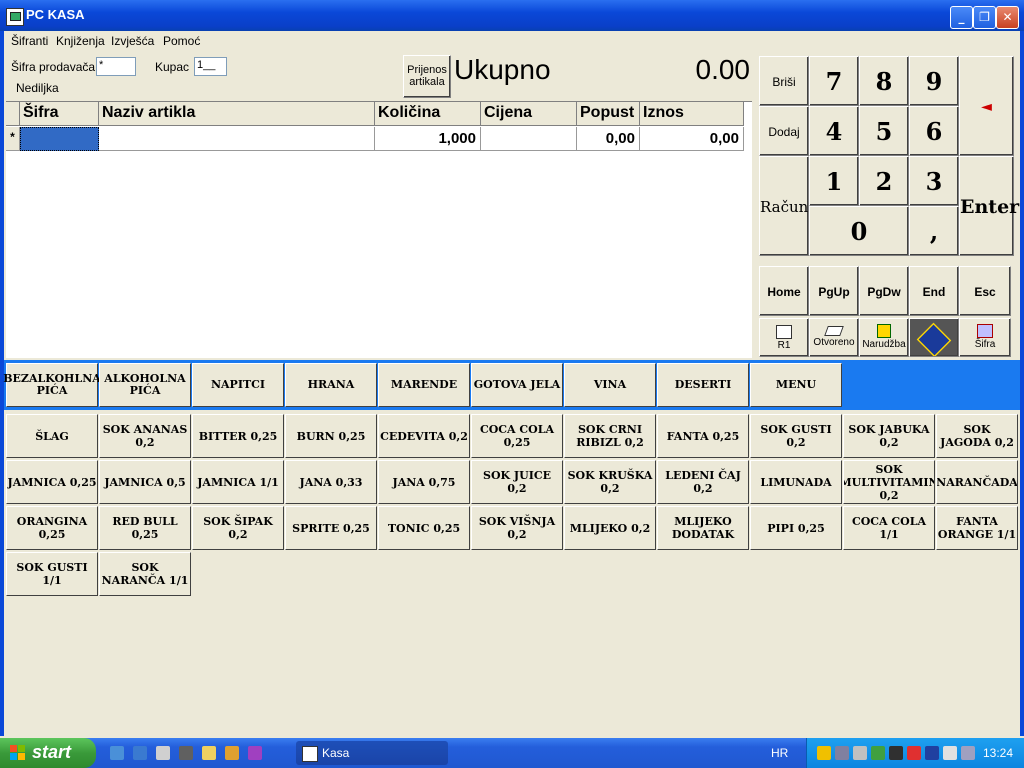  I want to click on category-bezalkoholna: BEZALKOHLNA PIĆA, so click(52, 385).